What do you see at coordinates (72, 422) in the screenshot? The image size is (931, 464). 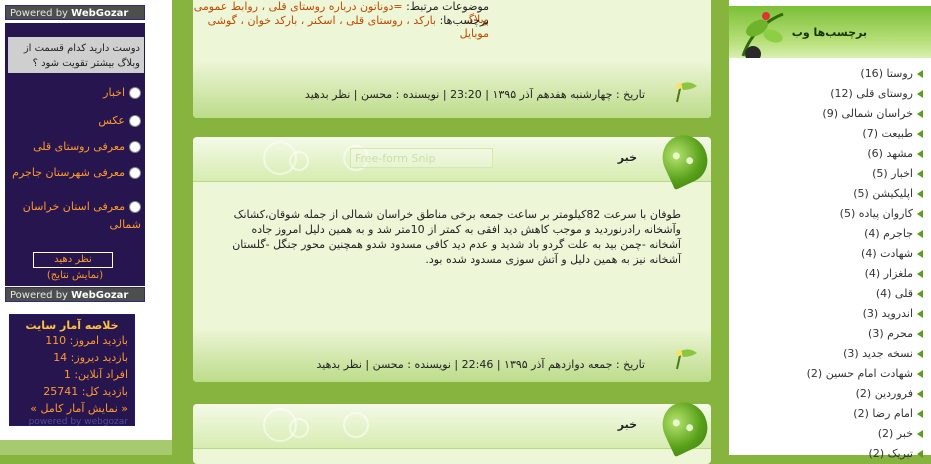 I see `stats-powered: powered by webgozar` at bounding box center [72, 422].